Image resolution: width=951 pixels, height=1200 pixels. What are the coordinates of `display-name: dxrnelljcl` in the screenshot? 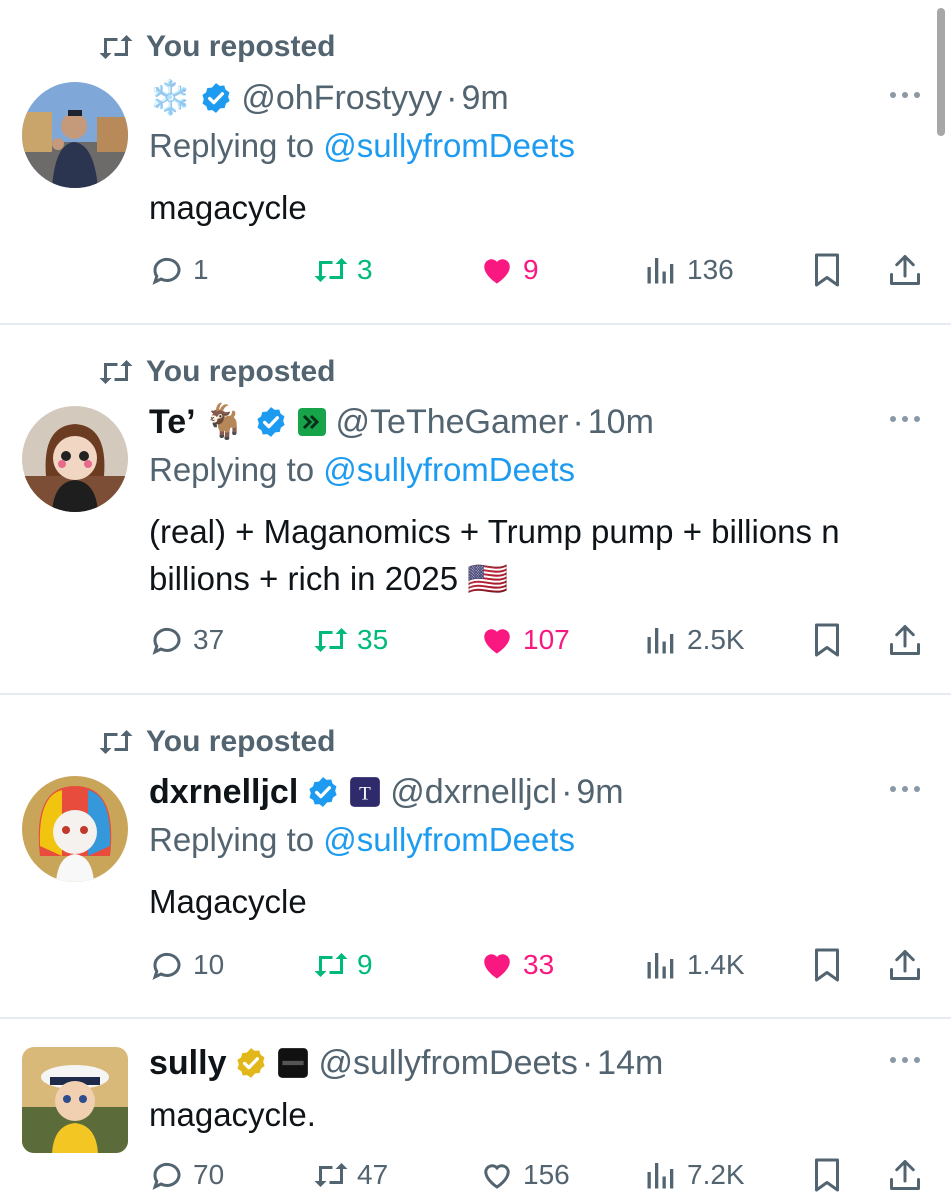 It's located at (223, 792).